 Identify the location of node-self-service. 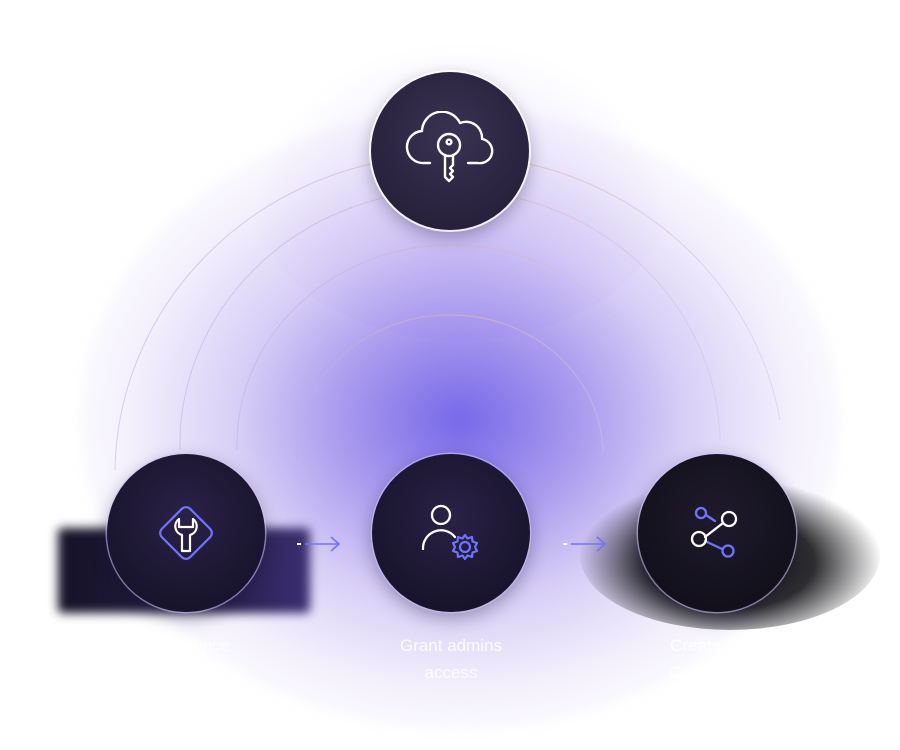
(186, 533).